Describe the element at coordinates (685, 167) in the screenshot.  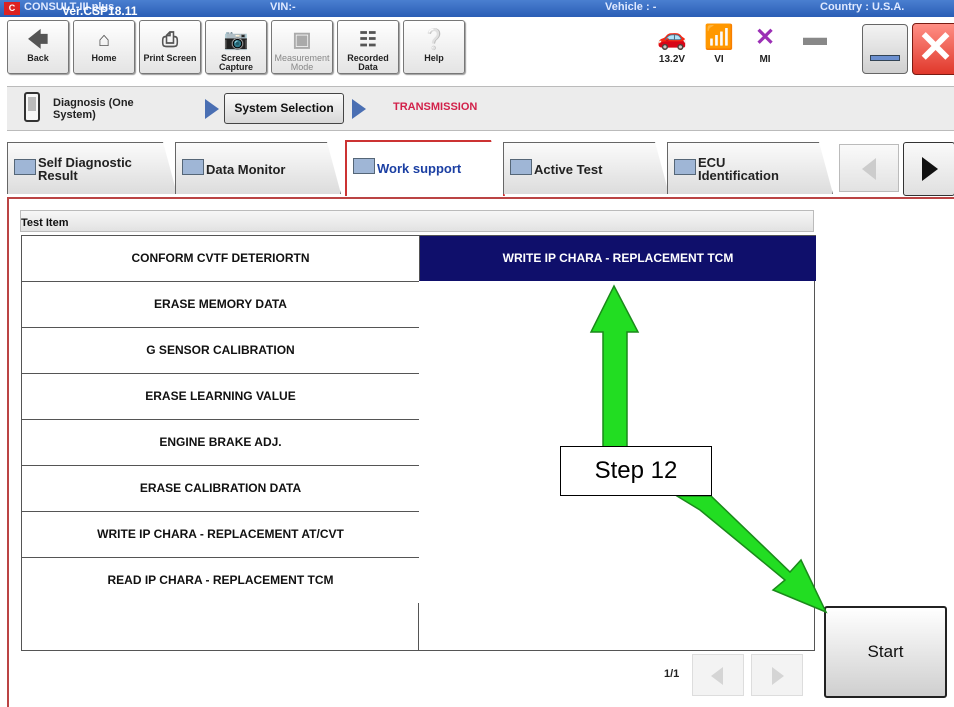
I see `ecu-identification-icon` at that location.